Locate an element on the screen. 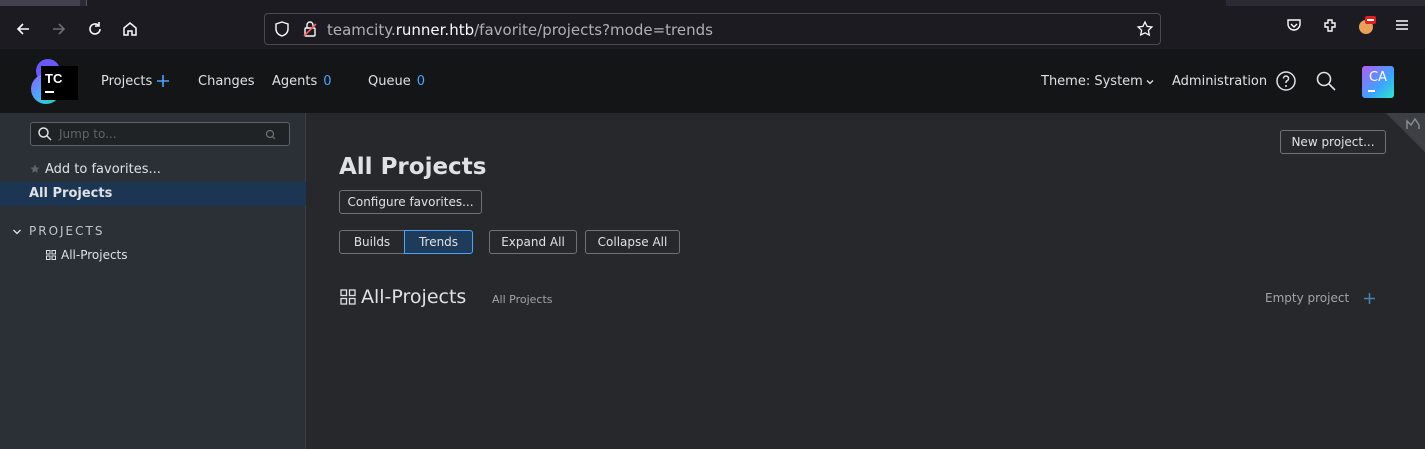  plugin-corner-icon is located at coordinates (1414, 124).